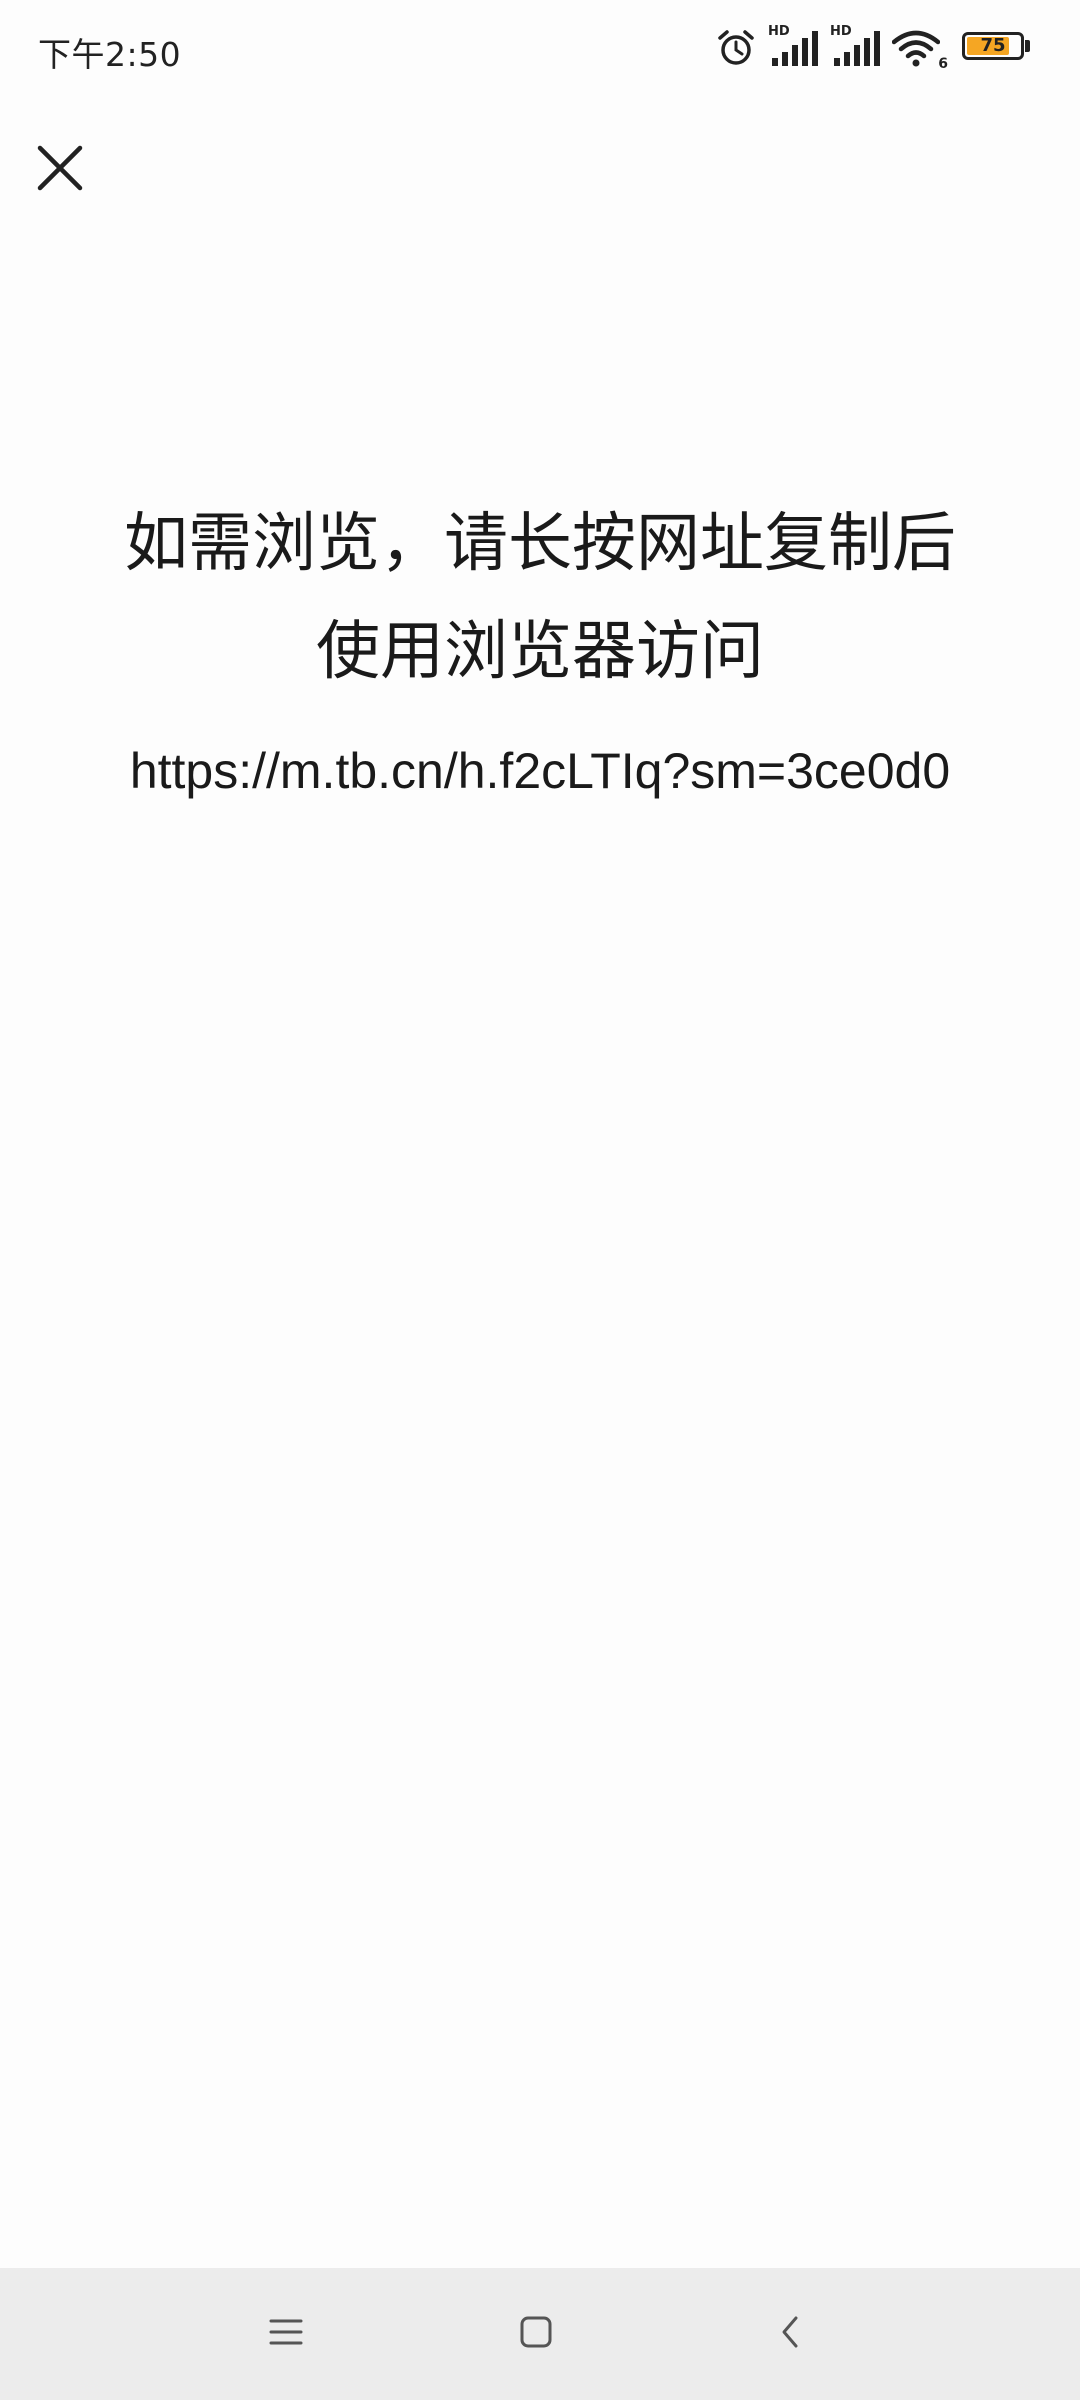  What do you see at coordinates (943, 64) in the screenshot?
I see `wifi-badge: 6` at bounding box center [943, 64].